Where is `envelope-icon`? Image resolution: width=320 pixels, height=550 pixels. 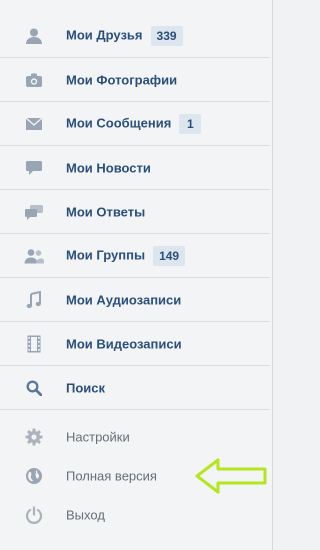 envelope-icon is located at coordinates (34, 124).